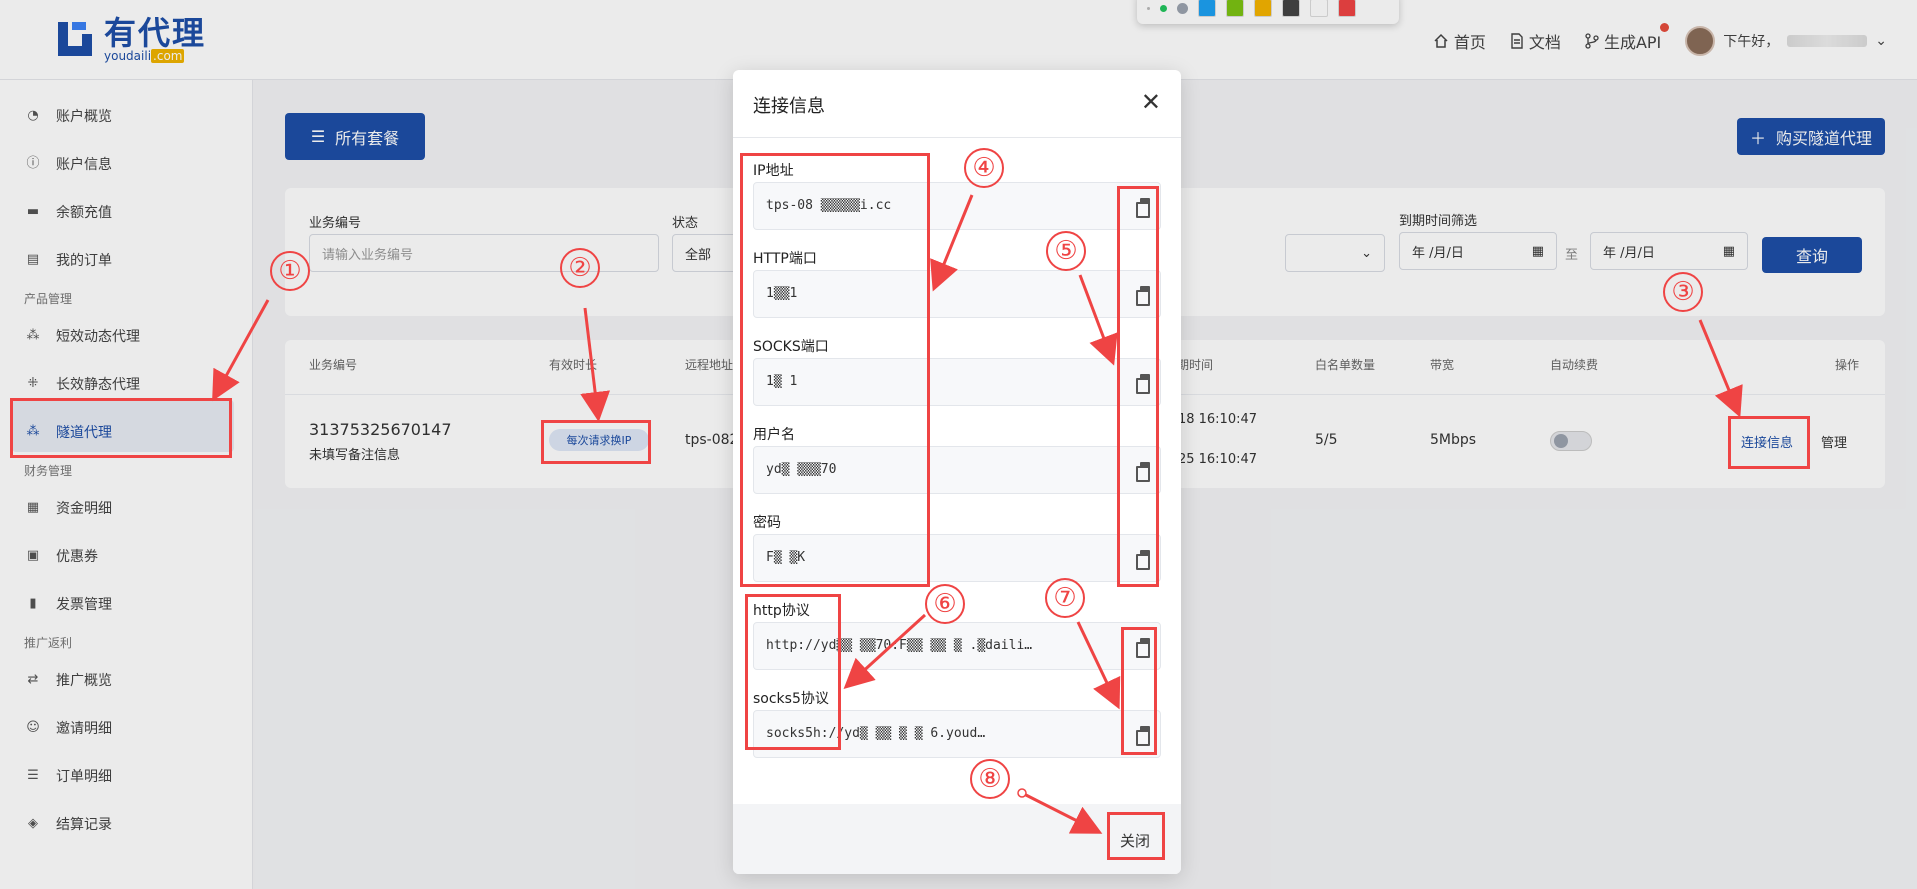 The width and height of the screenshot is (1917, 889). Describe the element at coordinates (580, 268) in the screenshot. I see `annotation-number-2: ②` at that location.